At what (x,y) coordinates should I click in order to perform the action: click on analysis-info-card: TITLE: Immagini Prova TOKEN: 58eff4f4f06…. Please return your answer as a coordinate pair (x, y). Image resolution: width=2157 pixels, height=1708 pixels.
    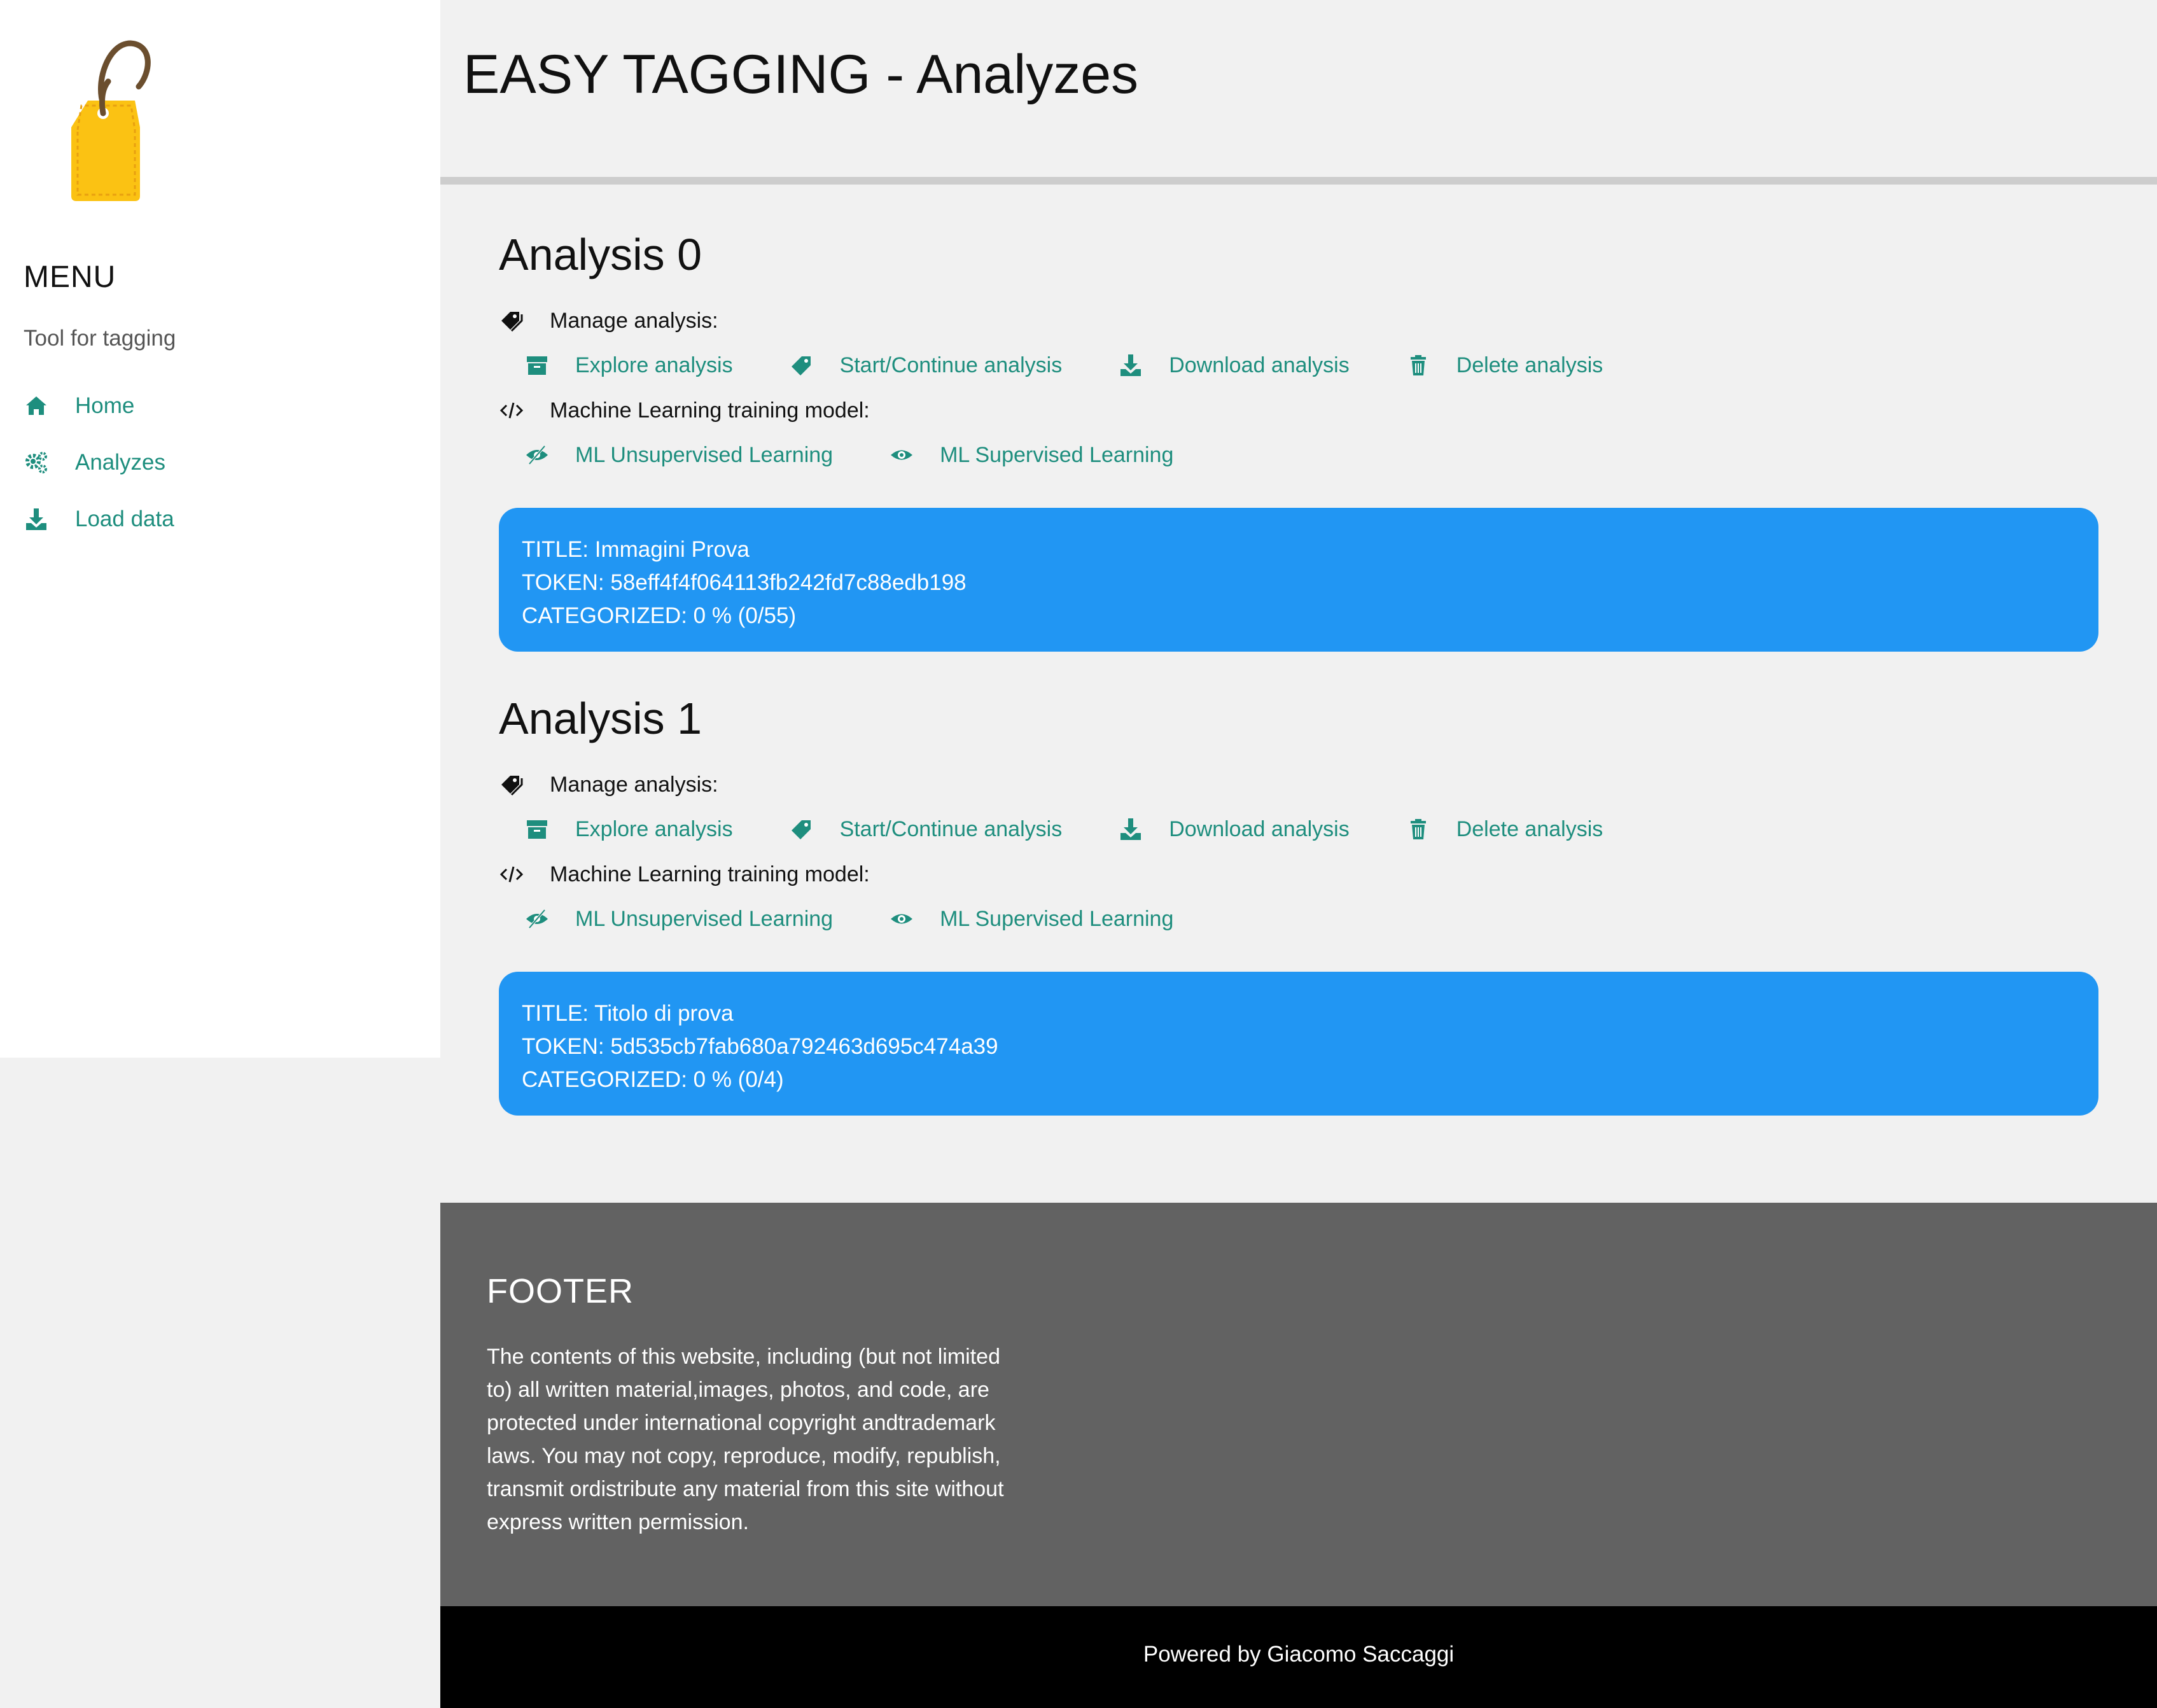
    Looking at the image, I should click on (1298, 580).